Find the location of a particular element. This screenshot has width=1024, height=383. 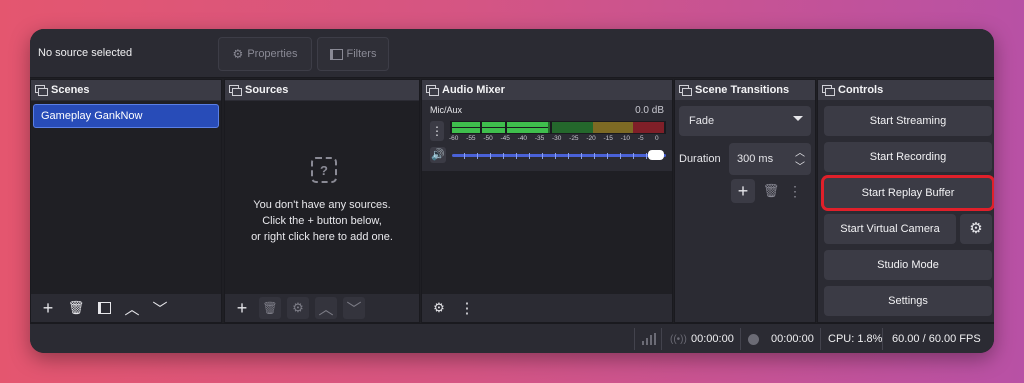

scene-item-label: Gameplay GankNow is located at coordinates (92, 116).